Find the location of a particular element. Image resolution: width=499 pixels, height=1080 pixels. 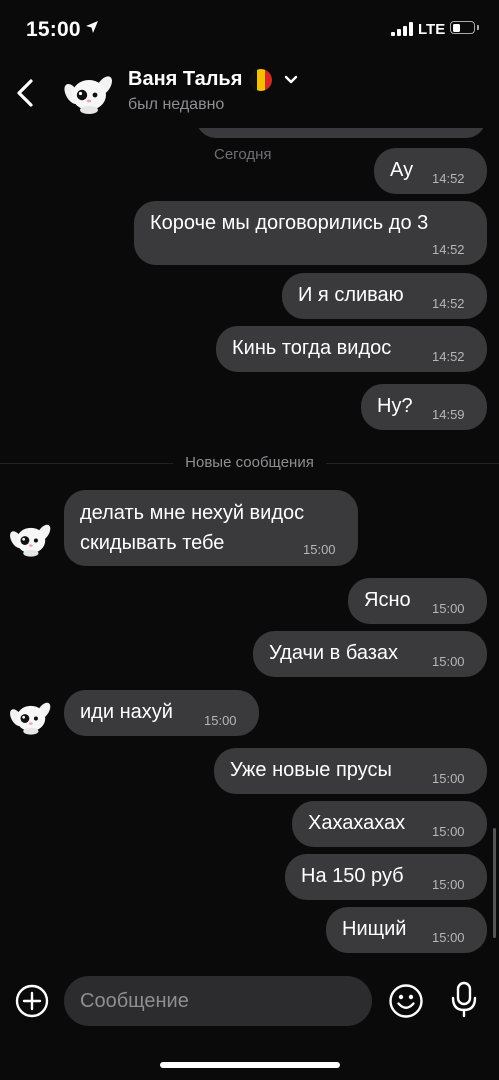

location-arrow-icon is located at coordinates (92, 27).